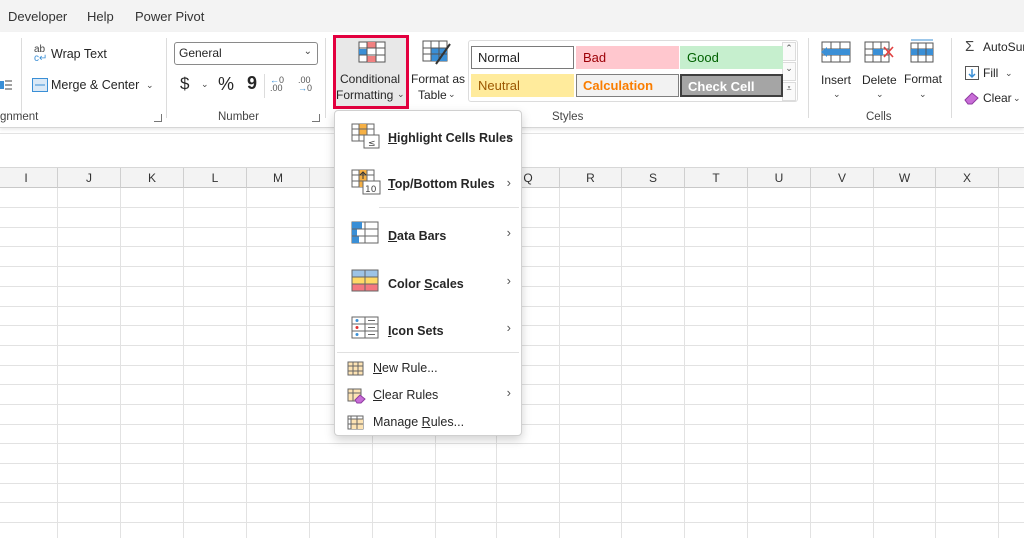  I want to click on conditional-formatting-label-1: Conditional, so click(370, 79).